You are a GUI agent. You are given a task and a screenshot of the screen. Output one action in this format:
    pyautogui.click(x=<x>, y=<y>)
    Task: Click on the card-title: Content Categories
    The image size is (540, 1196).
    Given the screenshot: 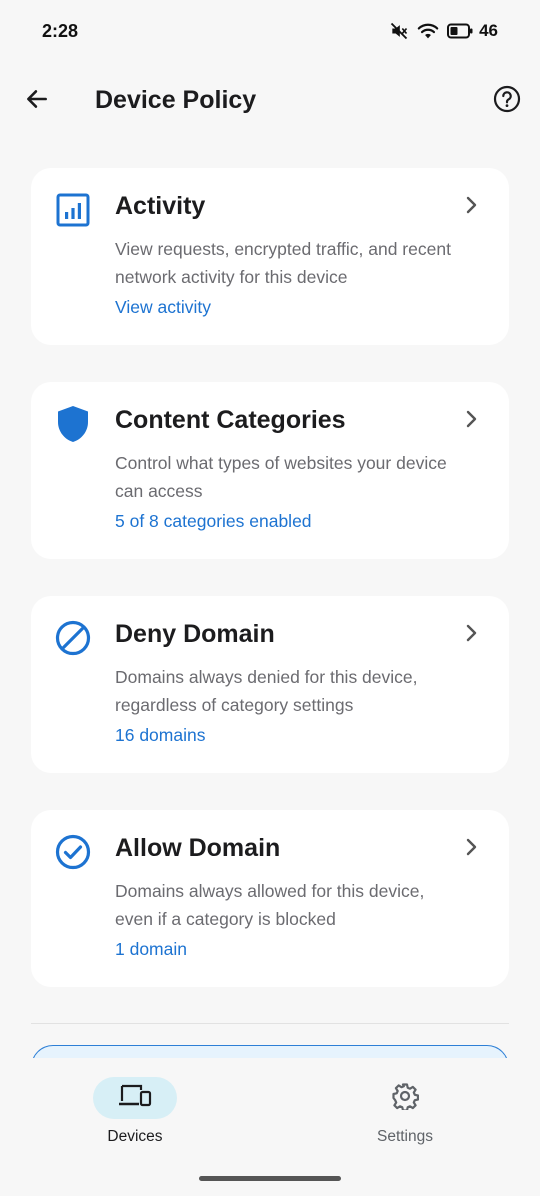 What is the action you would take?
    pyautogui.click(x=230, y=420)
    